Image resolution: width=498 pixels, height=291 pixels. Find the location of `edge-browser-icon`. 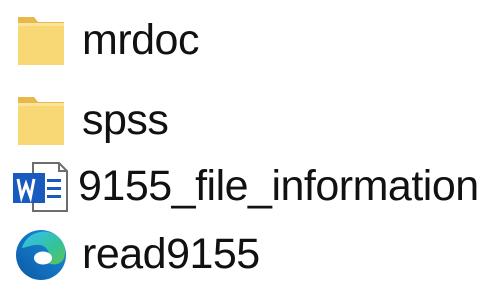

edge-browser-icon is located at coordinates (41, 255).